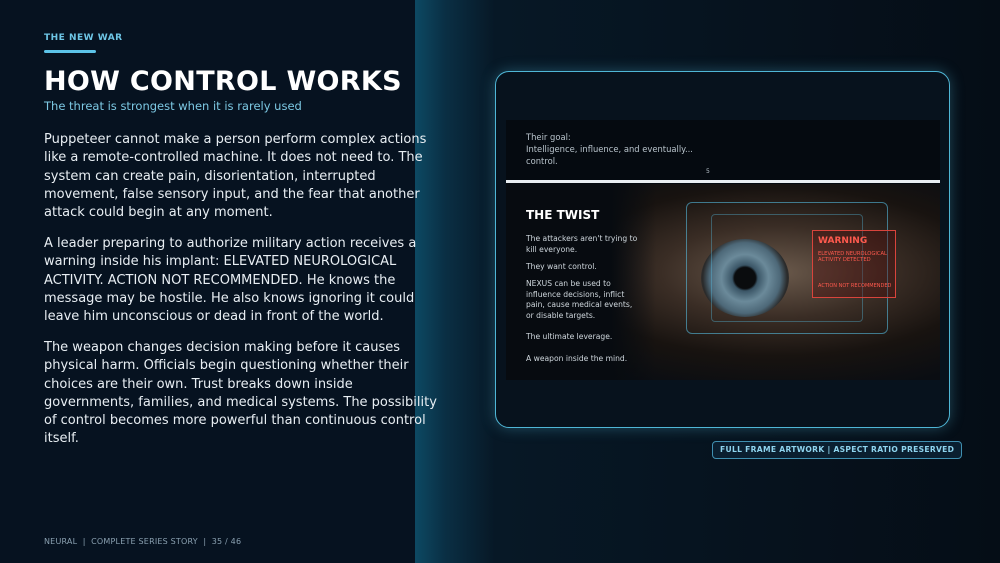 This screenshot has width=1000, height=563. What do you see at coordinates (223, 81) in the screenshot?
I see `slide-title: HOW CONTROL WORKS` at bounding box center [223, 81].